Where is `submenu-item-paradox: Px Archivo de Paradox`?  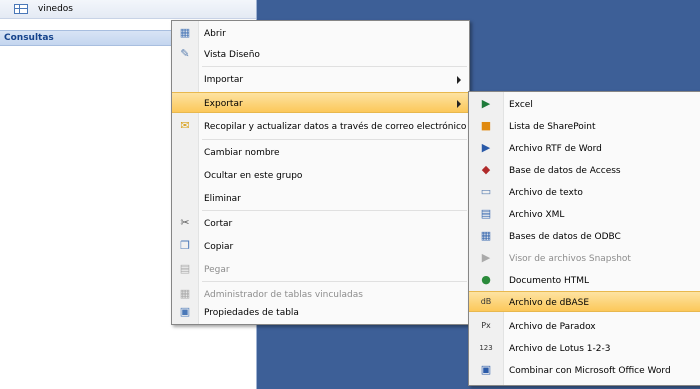 submenu-item-paradox: Px Archivo de Paradox is located at coordinates (584, 326).